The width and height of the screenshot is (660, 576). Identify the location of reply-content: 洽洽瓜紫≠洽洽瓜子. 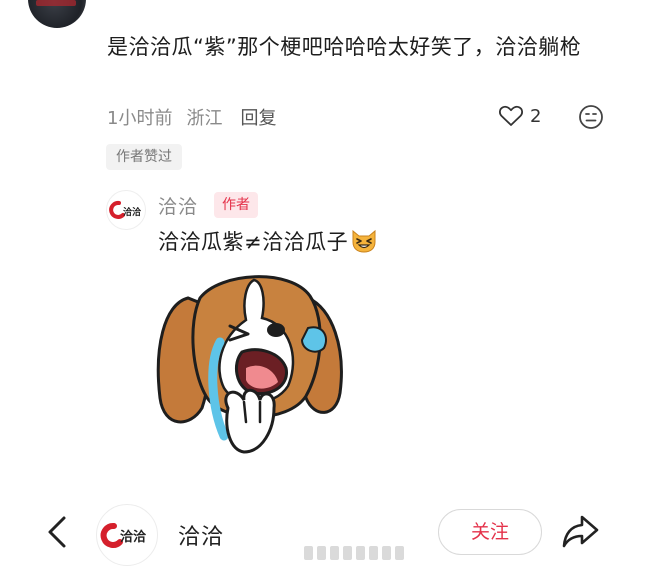
(268, 241).